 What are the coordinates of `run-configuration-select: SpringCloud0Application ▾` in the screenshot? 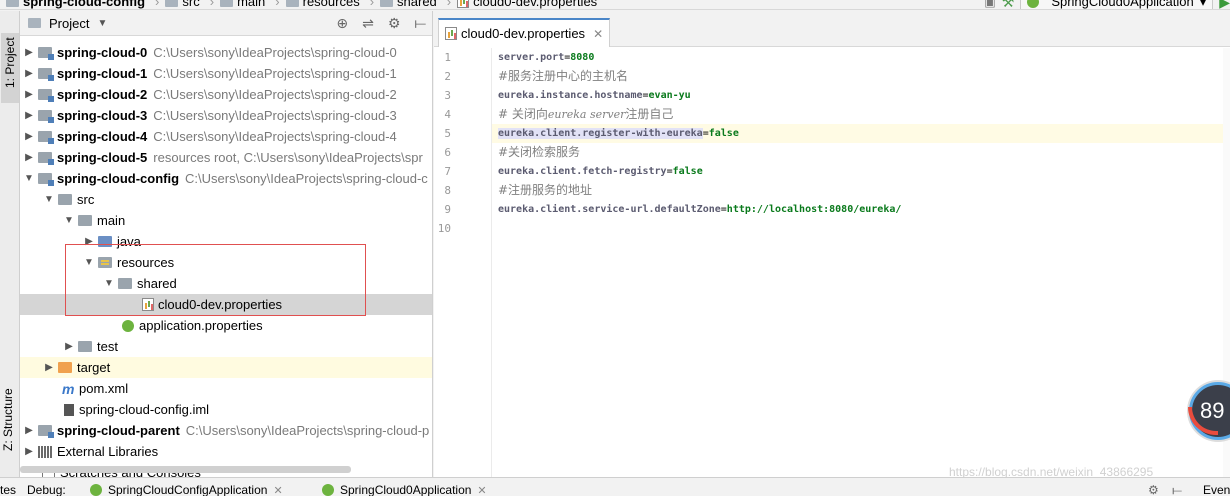 It's located at (1117, 4).